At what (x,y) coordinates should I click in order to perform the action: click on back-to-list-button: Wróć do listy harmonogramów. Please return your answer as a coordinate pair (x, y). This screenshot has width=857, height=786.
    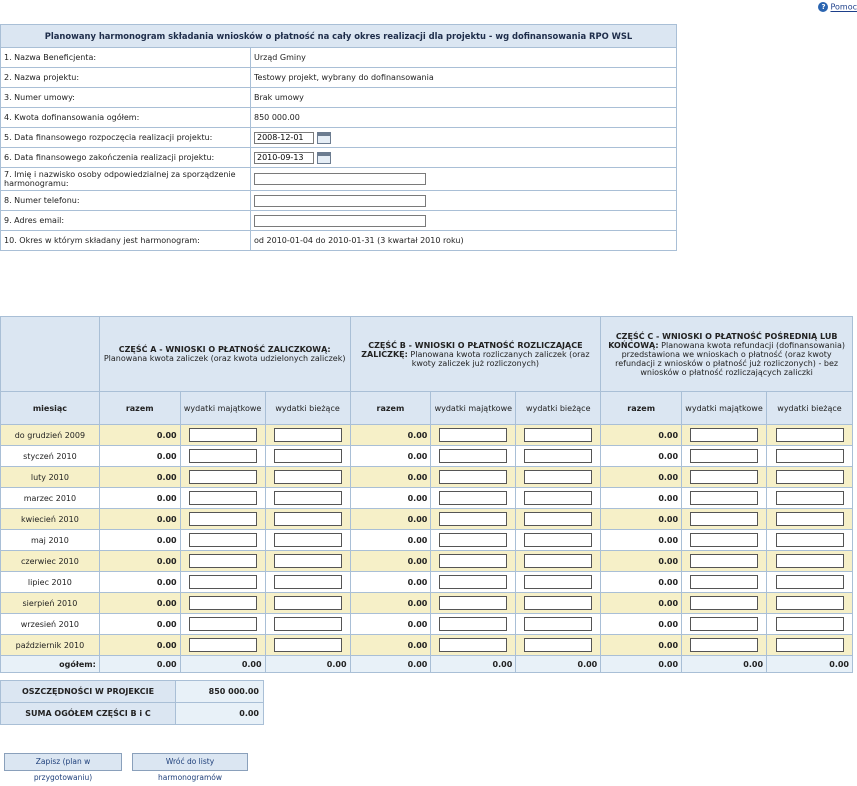
    Looking at the image, I should click on (190, 767).